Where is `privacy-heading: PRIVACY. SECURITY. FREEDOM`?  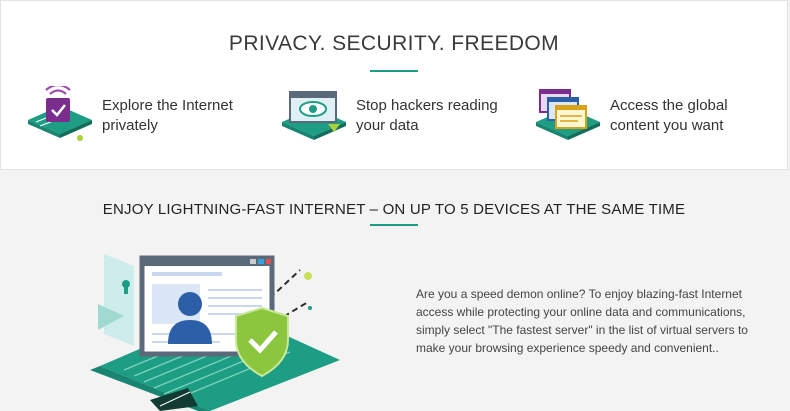 privacy-heading: PRIVACY. SECURITY. FREEDOM is located at coordinates (394, 43).